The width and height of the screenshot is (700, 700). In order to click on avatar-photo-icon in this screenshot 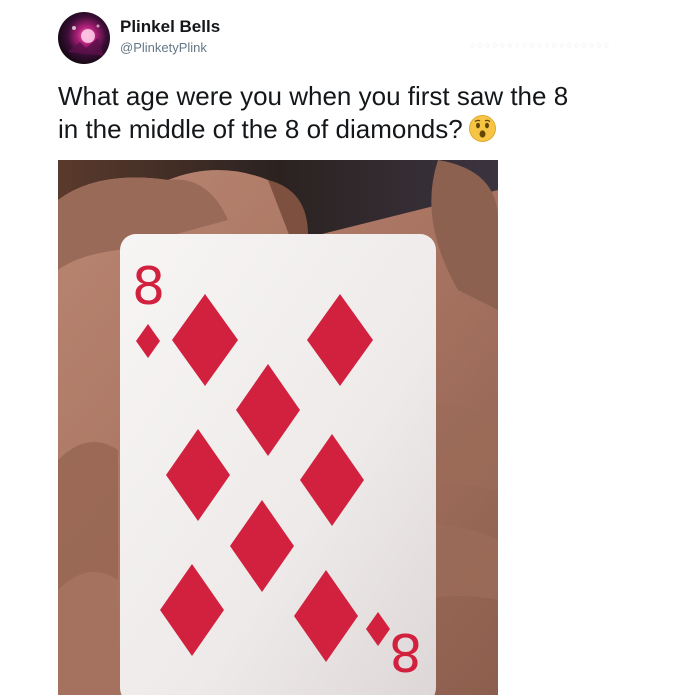, I will do `click(86, 40)`.